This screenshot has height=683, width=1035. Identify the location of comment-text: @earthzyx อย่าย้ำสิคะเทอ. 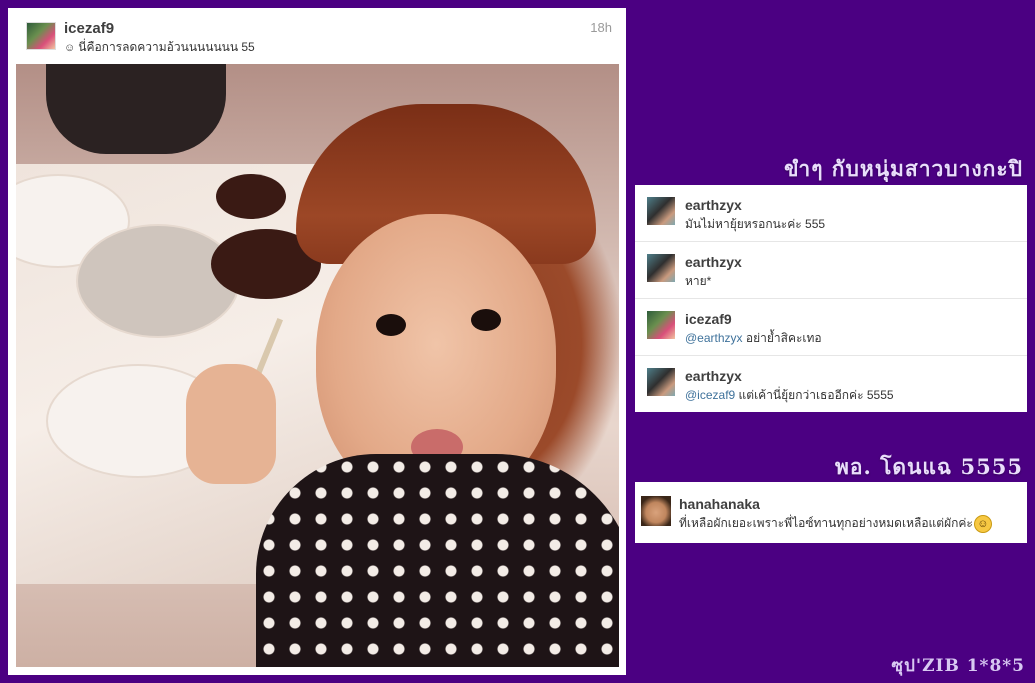
(753, 338).